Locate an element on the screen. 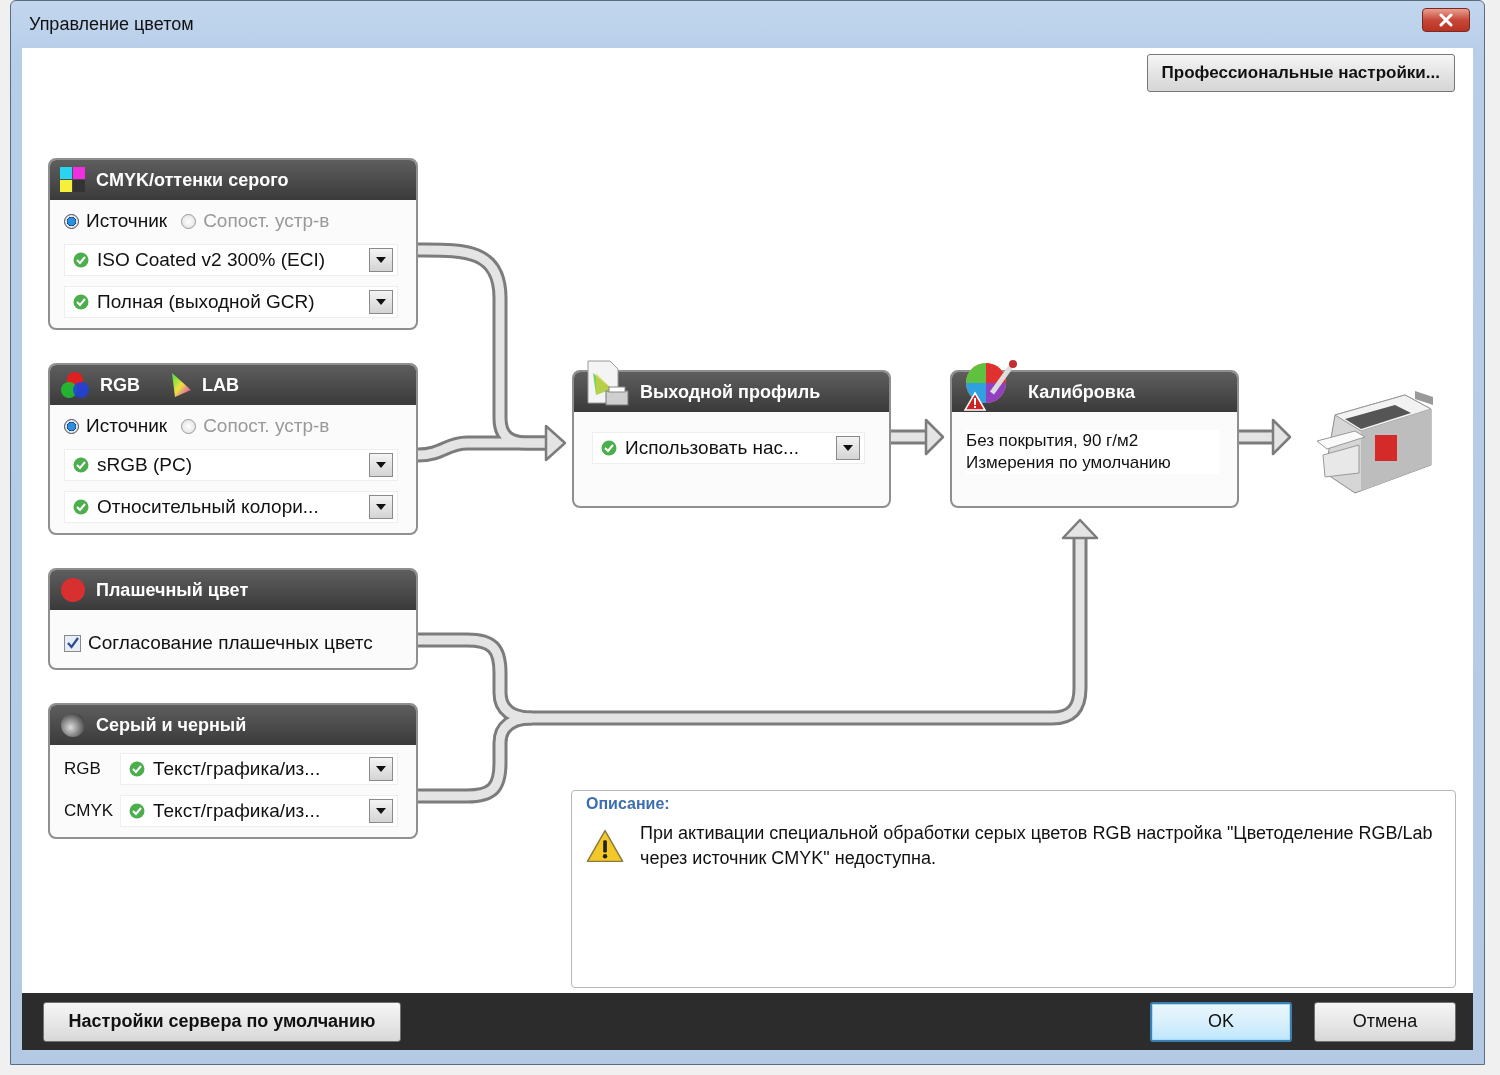  panel-title: Серый и черный is located at coordinates (171, 725).